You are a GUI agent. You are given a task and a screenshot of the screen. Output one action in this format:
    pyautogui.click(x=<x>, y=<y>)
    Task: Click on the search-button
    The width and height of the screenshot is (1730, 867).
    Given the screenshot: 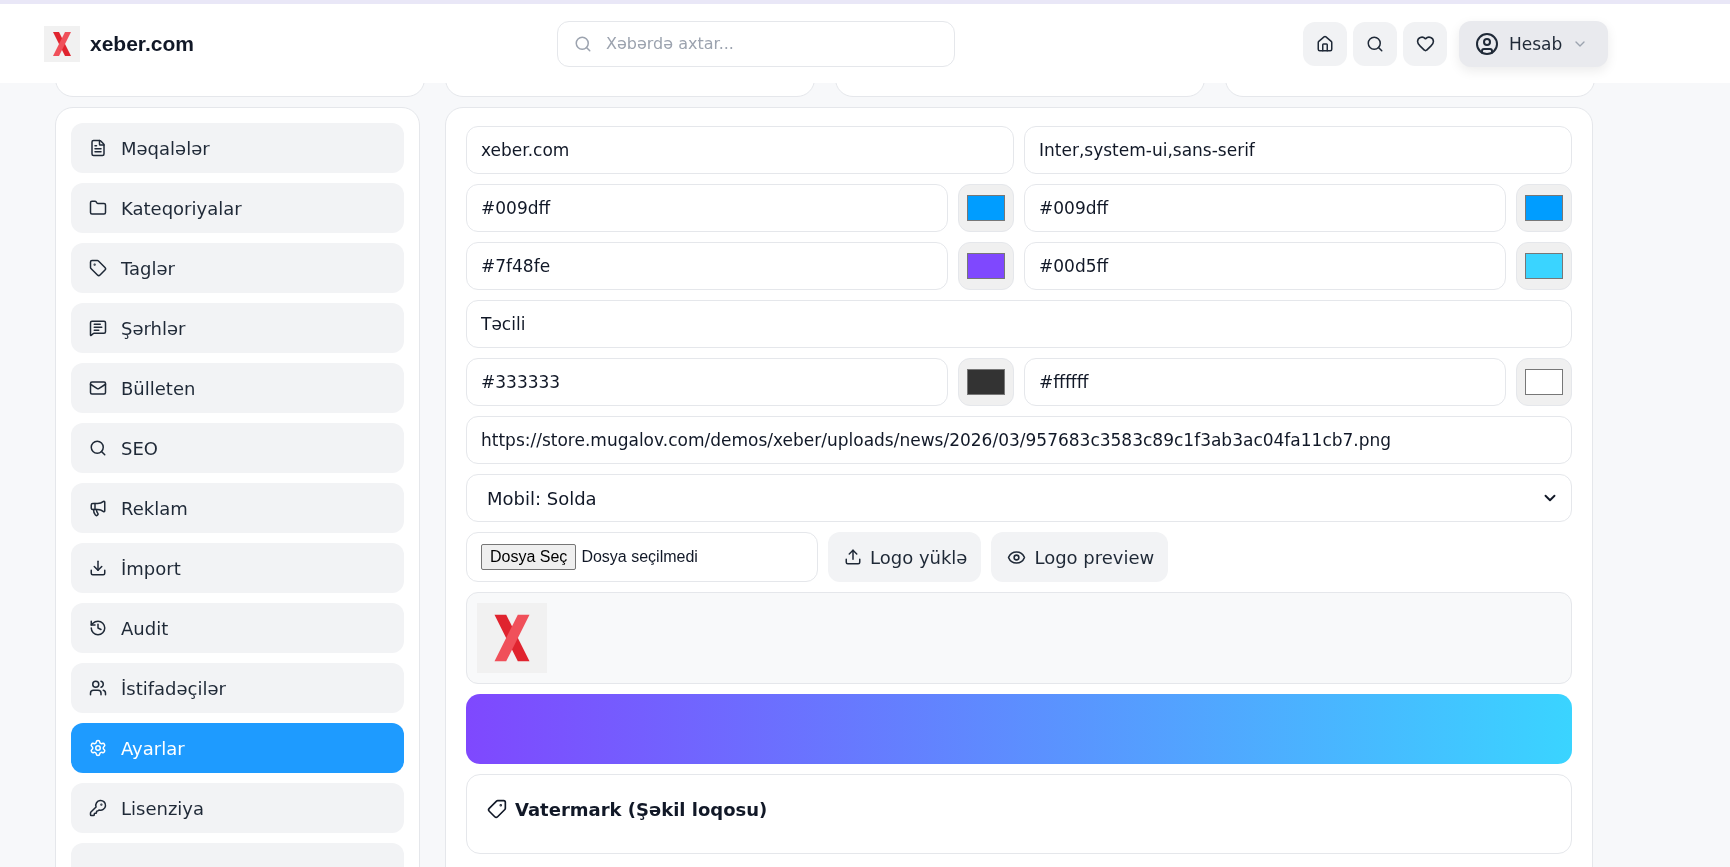 What is the action you would take?
    pyautogui.click(x=1375, y=43)
    